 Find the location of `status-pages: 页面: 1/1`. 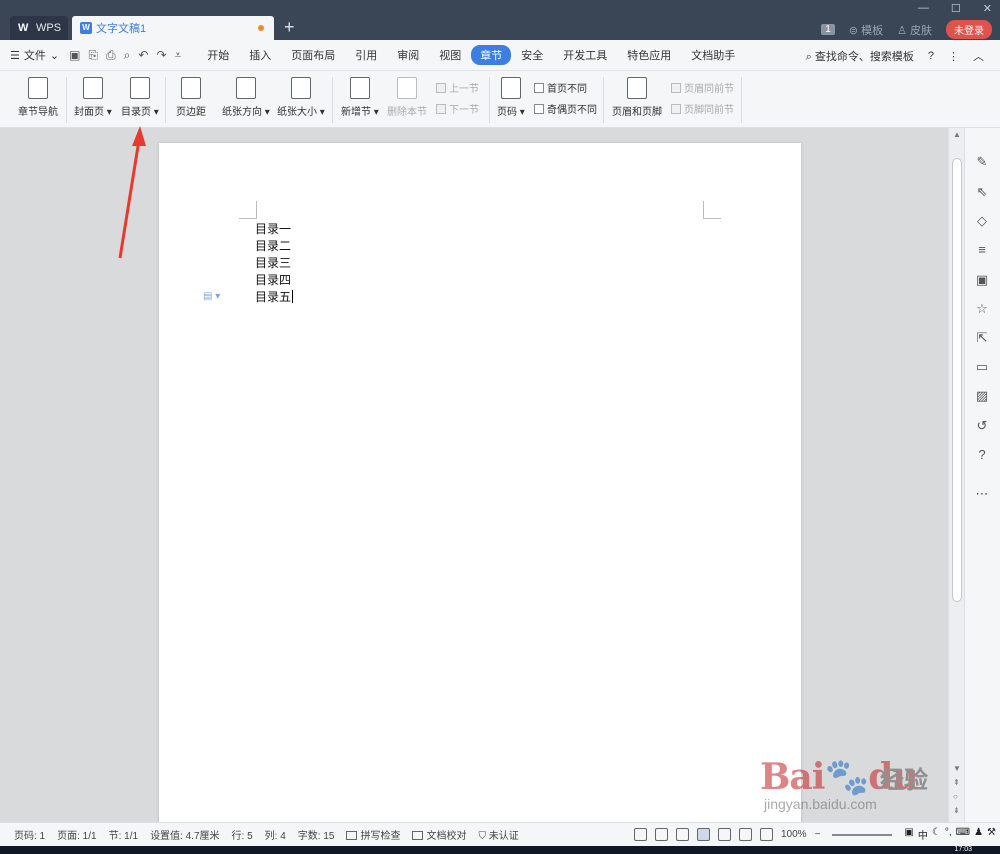

status-pages: 页面: 1/1 is located at coordinates (76, 834).